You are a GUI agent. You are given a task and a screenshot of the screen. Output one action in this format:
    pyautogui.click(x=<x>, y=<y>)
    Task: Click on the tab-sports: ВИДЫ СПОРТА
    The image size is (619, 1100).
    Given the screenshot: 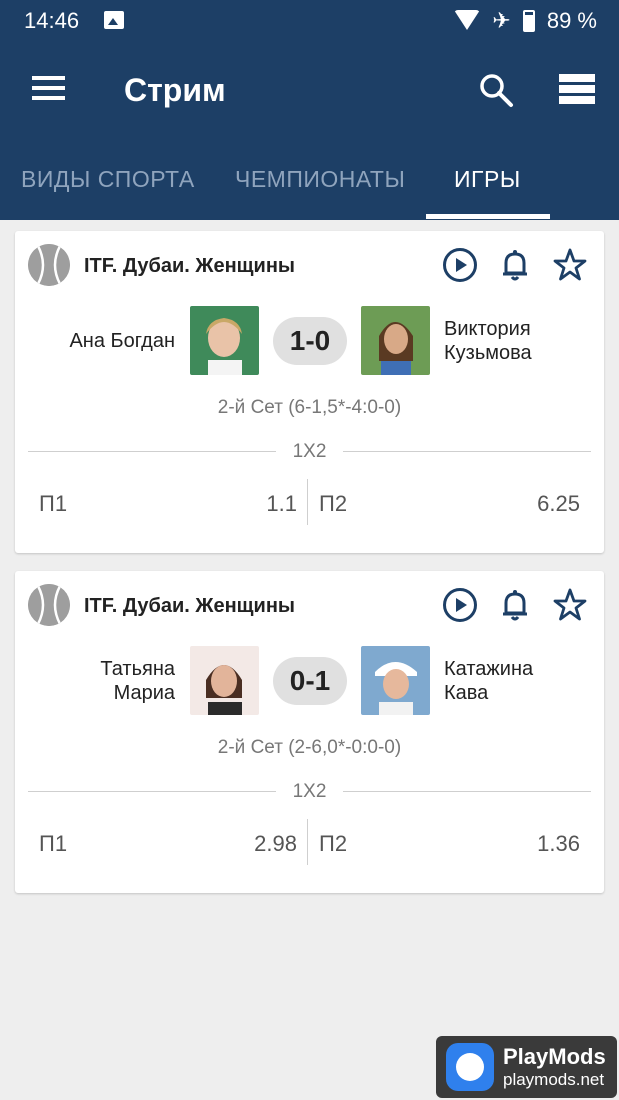 What is the action you would take?
    pyautogui.click(x=108, y=179)
    